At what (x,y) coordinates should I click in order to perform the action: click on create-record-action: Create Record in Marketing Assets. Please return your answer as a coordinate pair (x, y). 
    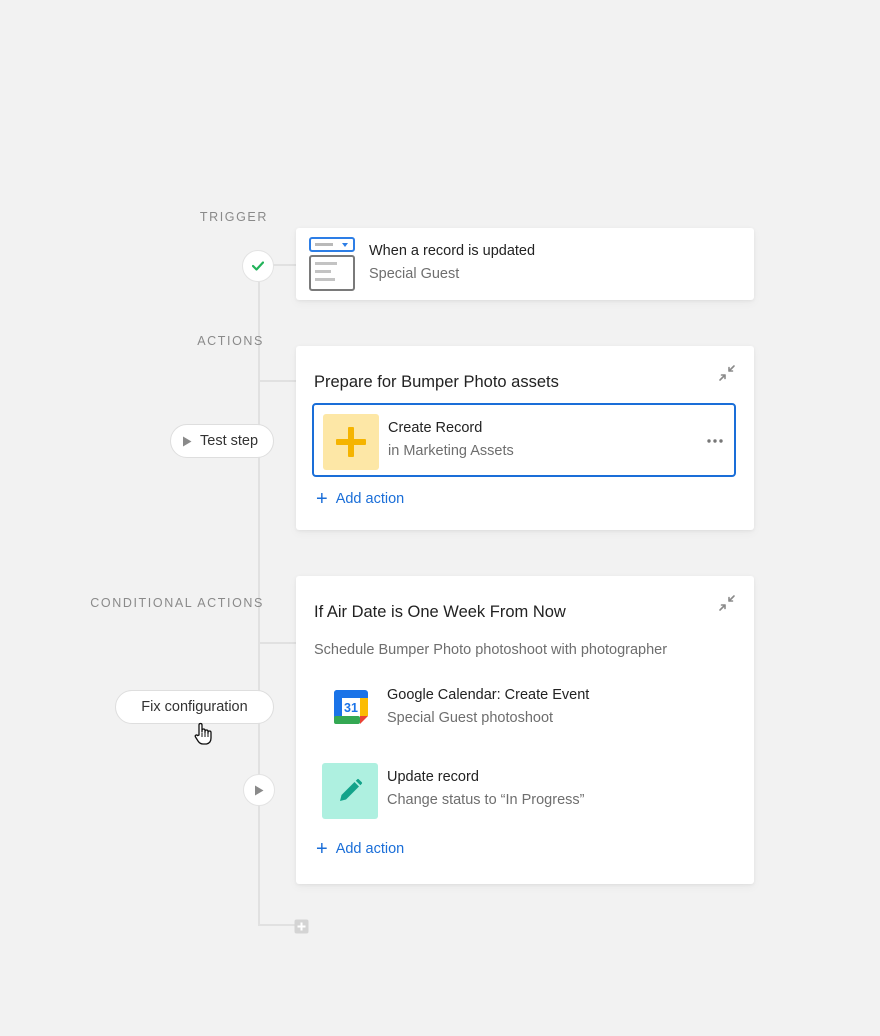
    Looking at the image, I should click on (524, 440).